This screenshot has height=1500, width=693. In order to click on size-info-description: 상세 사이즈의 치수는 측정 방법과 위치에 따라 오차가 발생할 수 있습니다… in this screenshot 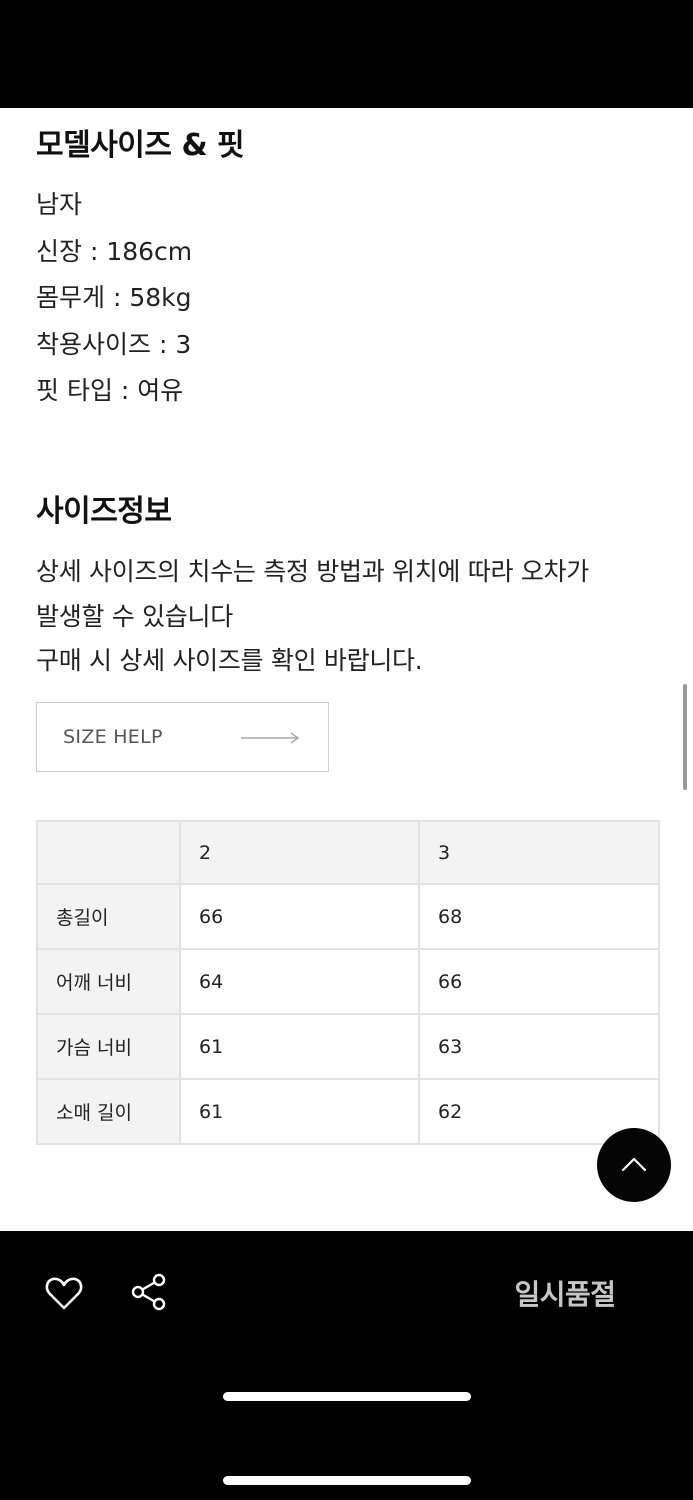, I will do `click(346, 617)`.